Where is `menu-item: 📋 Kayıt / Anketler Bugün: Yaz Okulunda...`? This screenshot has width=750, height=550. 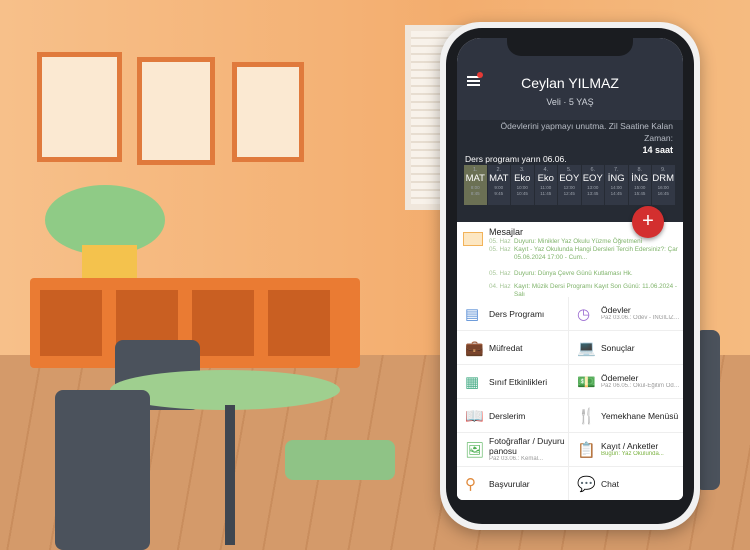
menu-item: 📋 Kayıt / Anketler Bugün: Yaz Okulunda... is located at coordinates (626, 449).